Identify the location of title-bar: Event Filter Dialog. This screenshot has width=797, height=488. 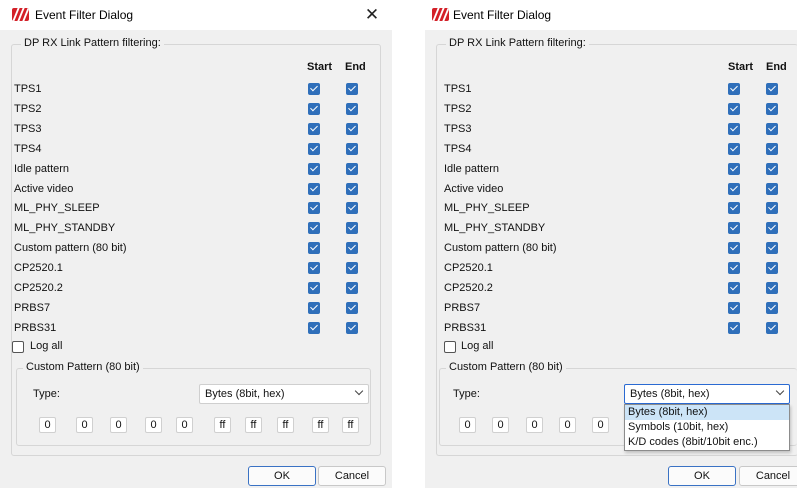
(611, 15).